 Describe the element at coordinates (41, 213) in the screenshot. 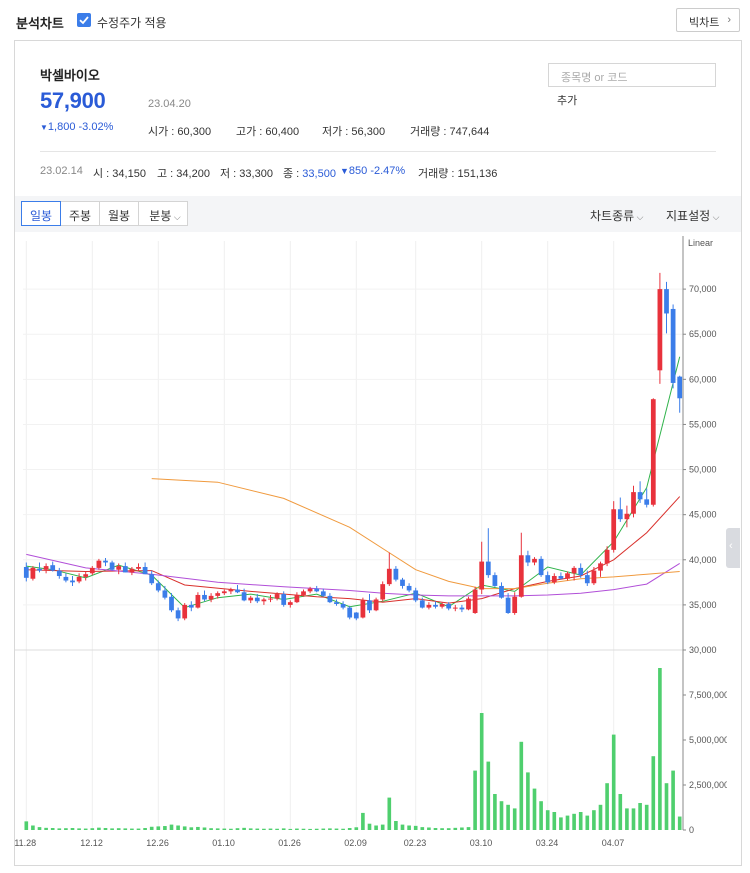

I see `tab-daily: 일봉` at that location.